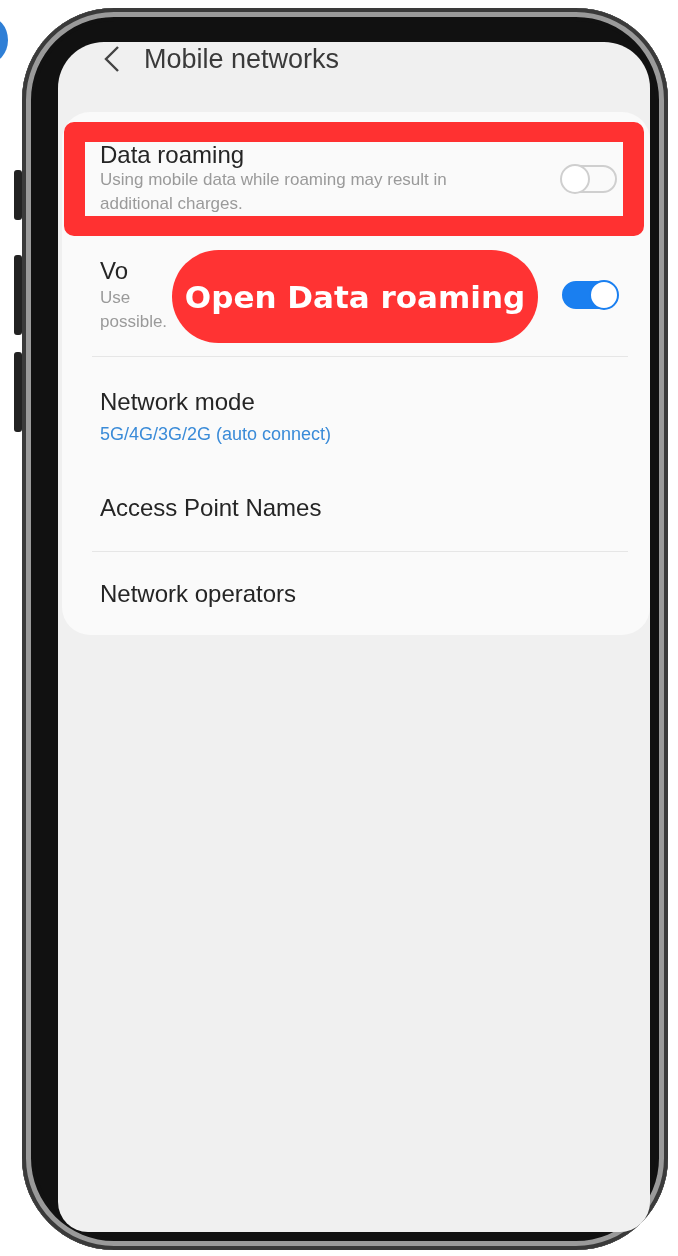 This screenshot has width=678, height=1256. What do you see at coordinates (134, 322) in the screenshot?
I see `setting-description: possible.` at bounding box center [134, 322].